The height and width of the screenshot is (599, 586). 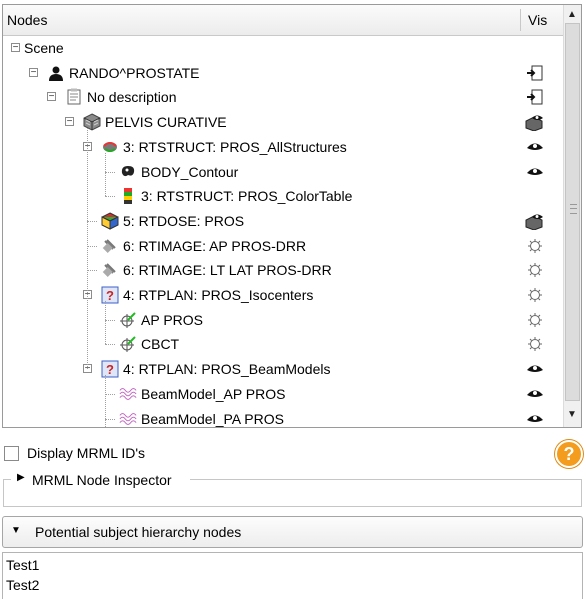 What do you see at coordinates (132, 97) in the screenshot?
I see `tree-node-label: No description` at bounding box center [132, 97].